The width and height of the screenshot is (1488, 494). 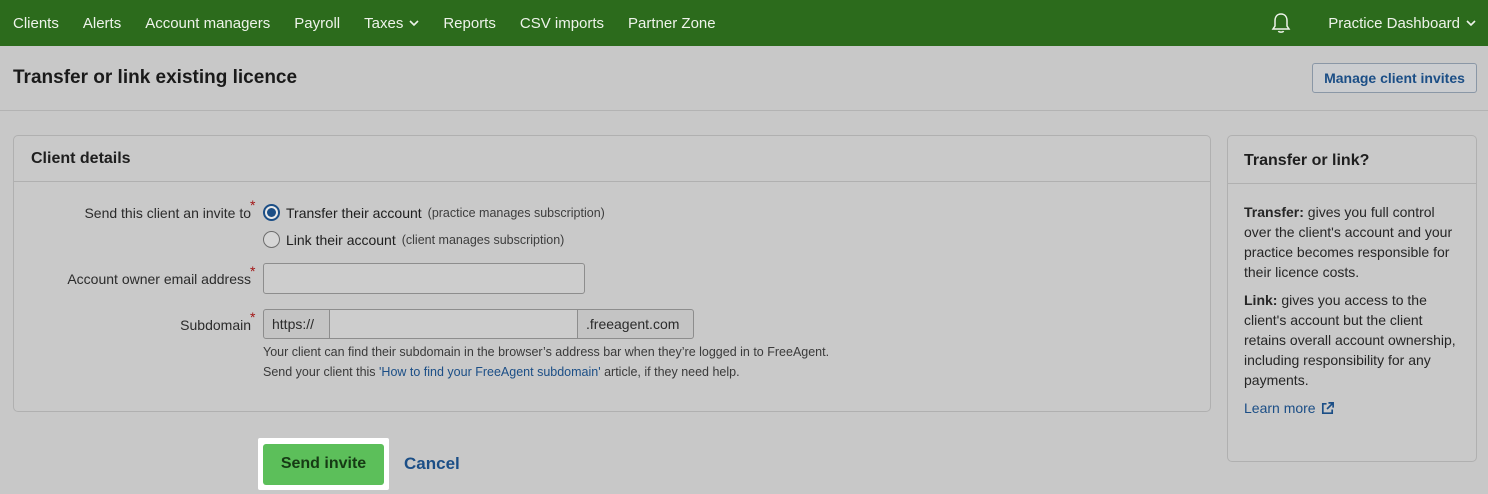 I want to click on learn-more-label: Learn more, so click(x=1280, y=408).